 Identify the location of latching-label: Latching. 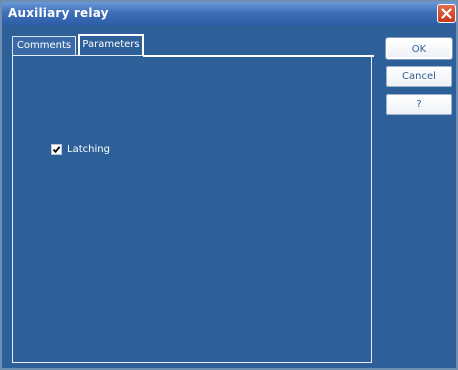
(88, 149).